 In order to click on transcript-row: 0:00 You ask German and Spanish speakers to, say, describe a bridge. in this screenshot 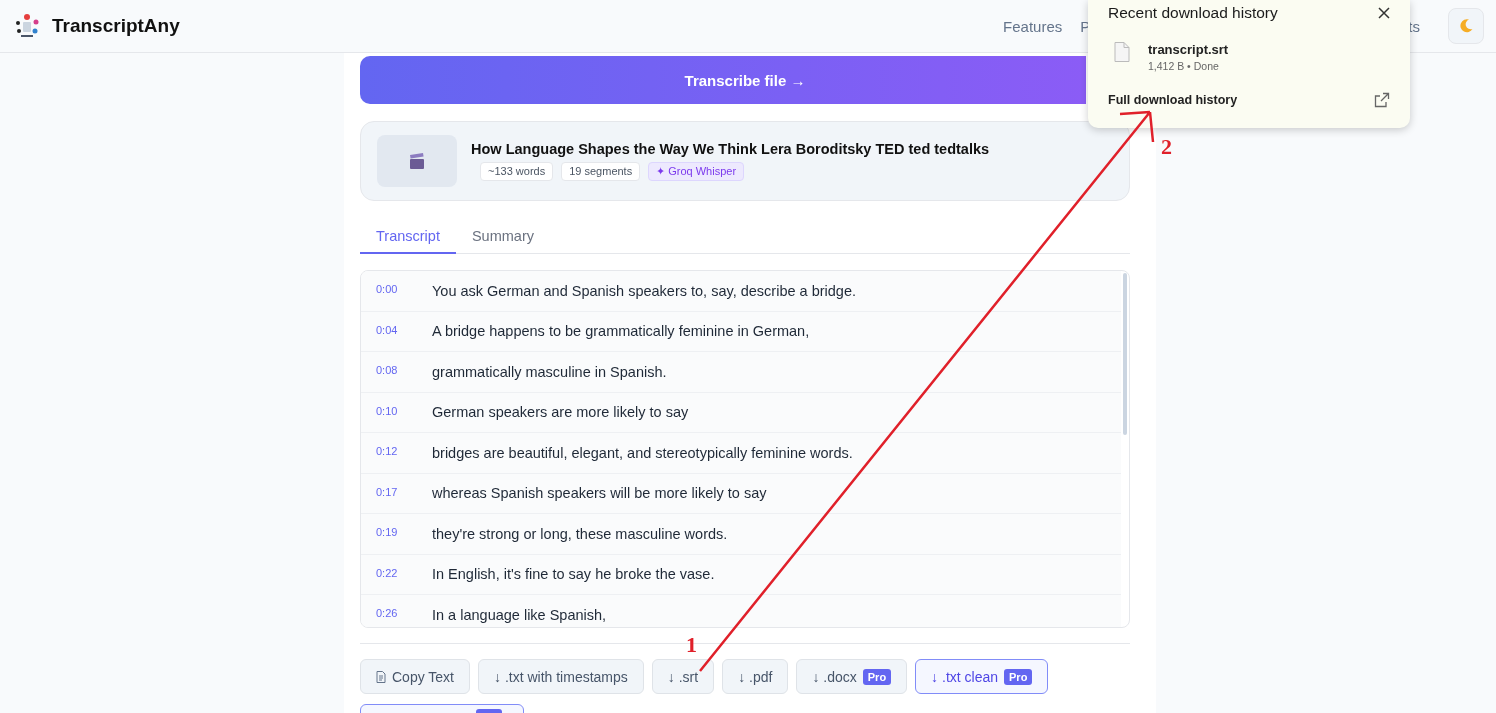, I will do `click(741, 291)`.